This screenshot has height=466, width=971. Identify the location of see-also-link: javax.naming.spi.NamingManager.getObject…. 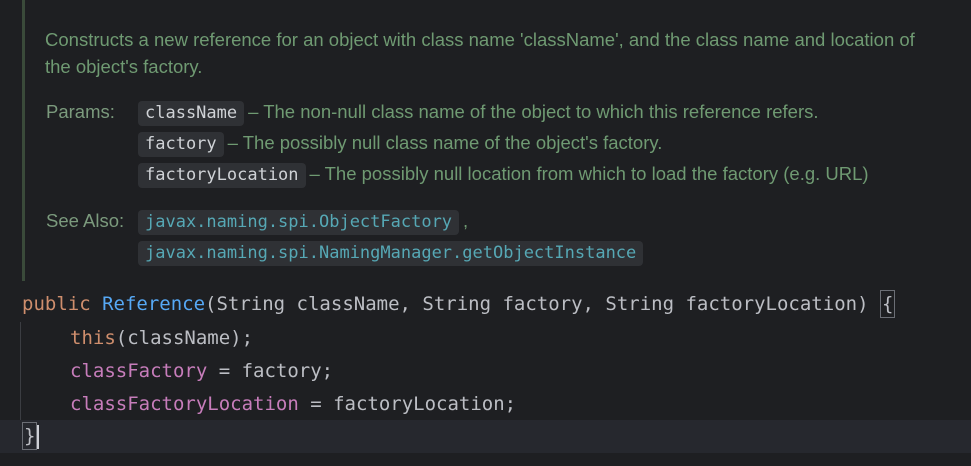
(391, 253).